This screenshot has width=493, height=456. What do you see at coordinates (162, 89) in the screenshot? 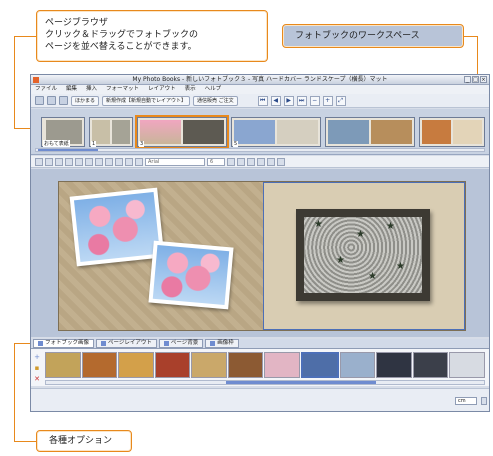
I see `menu-layout: レイアウト` at bounding box center [162, 89].